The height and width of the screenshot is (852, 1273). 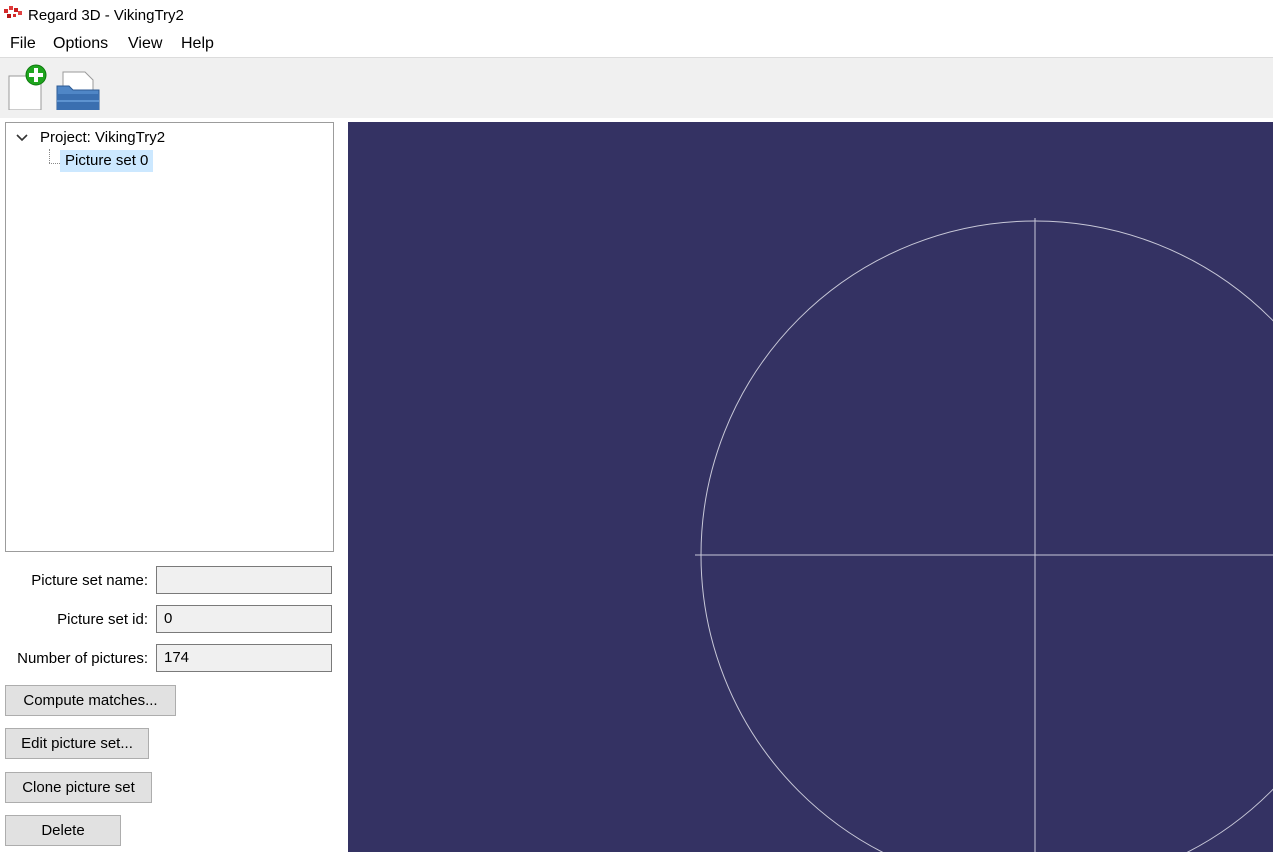 What do you see at coordinates (106, 15) in the screenshot?
I see `window-title: Regard 3D - VikingTry2` at bounding box center [106, 15].